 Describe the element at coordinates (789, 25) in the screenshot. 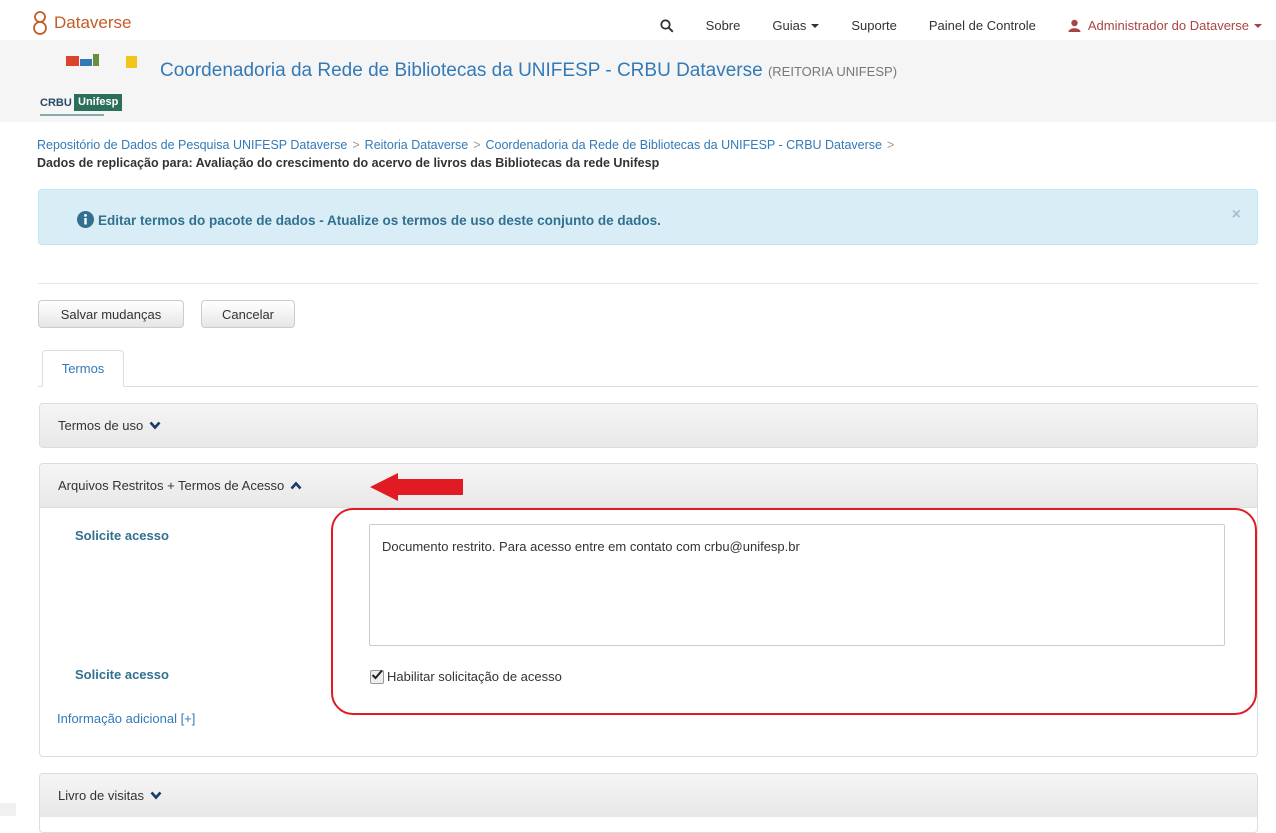

I see `nav-guias-label: Guias` at that location.